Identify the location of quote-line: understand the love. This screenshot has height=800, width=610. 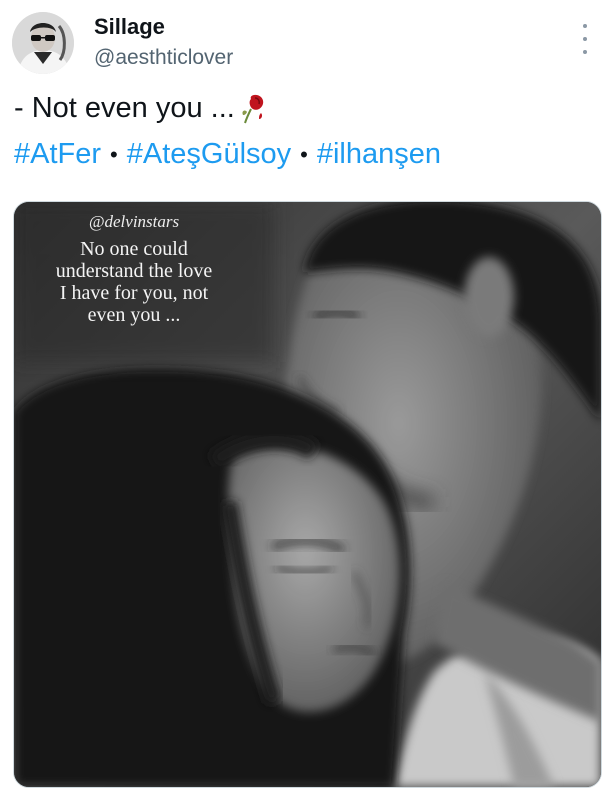
(134, 271).